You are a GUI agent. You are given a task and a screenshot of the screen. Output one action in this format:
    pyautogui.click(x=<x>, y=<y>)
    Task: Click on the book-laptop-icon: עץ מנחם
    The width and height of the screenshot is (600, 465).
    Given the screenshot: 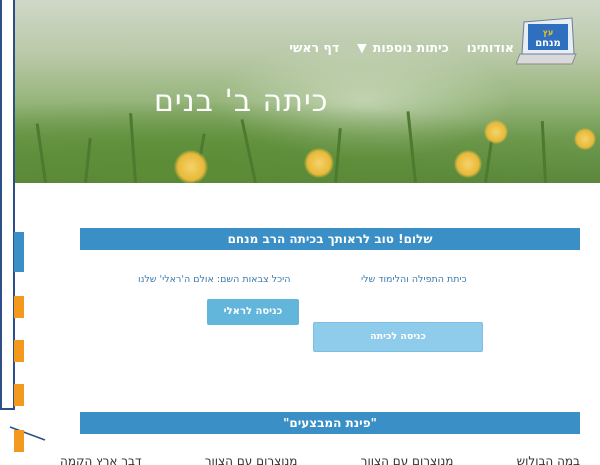 What is the action you would take?
    pyautogui.click(x=546, y=41)
    